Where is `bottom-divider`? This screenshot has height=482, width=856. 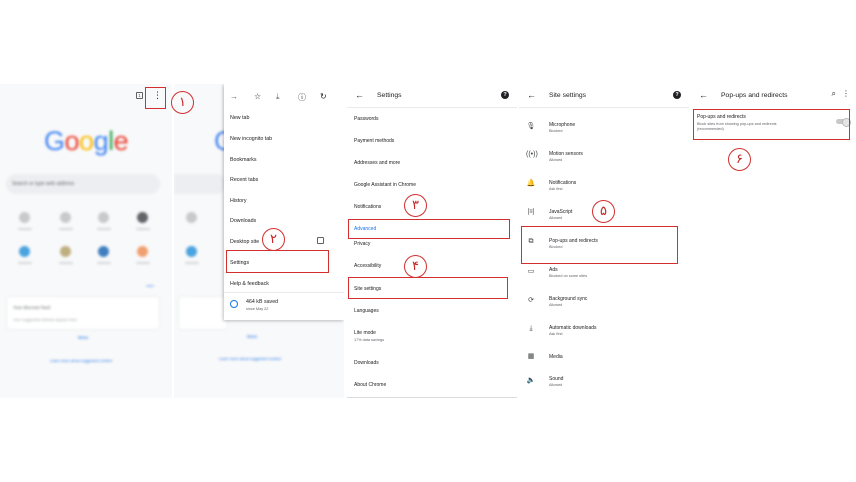 bottom-divider is located at coordinates (432, 397).